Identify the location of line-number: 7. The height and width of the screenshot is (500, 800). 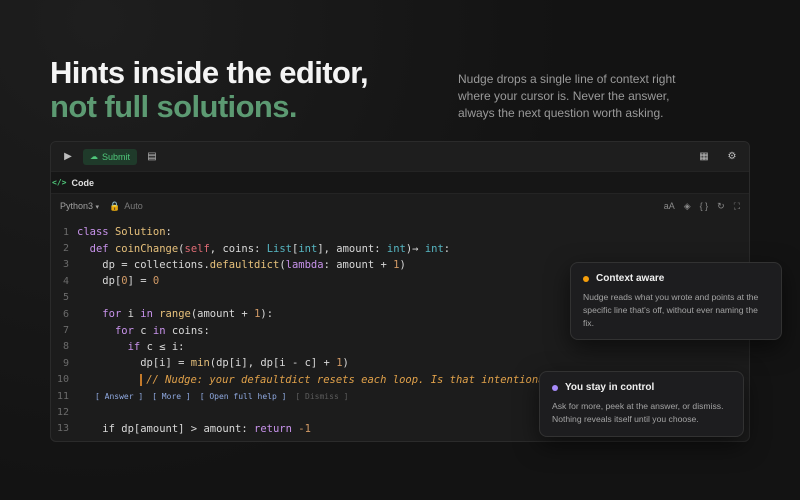
(65, 331).